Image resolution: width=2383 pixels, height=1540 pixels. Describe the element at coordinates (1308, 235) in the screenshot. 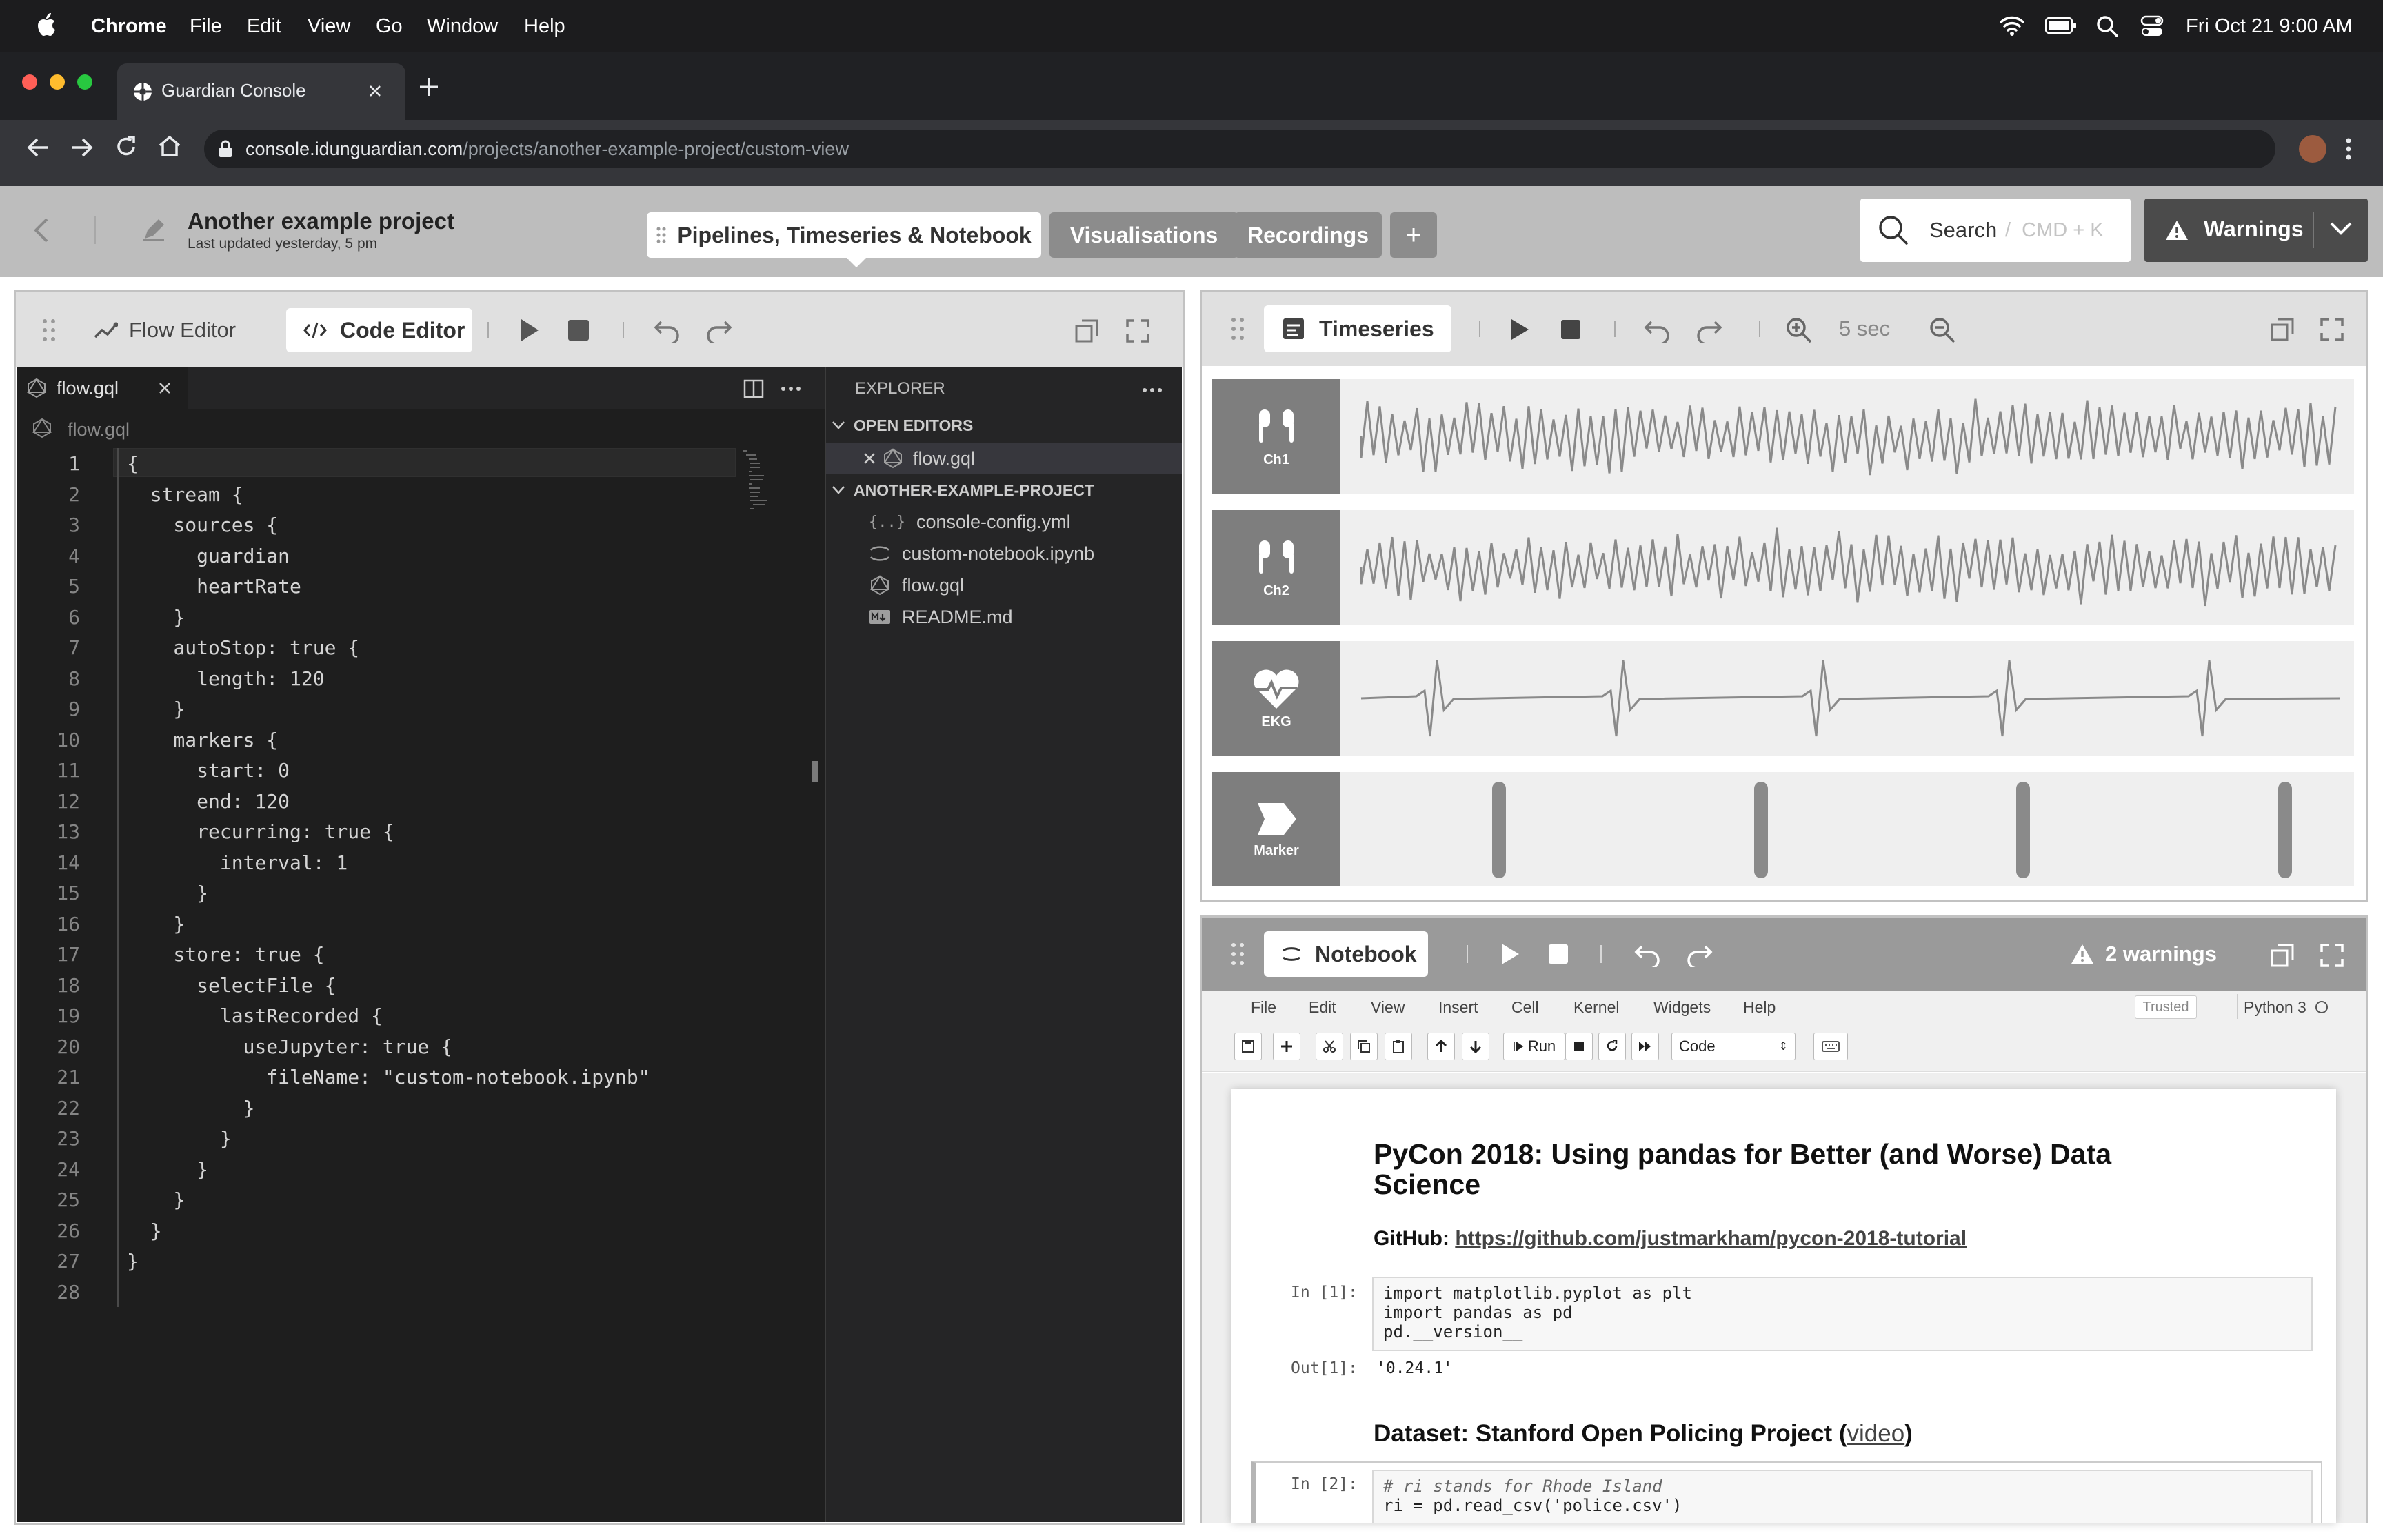

I see `tab-recordings: Recordings` at that location.